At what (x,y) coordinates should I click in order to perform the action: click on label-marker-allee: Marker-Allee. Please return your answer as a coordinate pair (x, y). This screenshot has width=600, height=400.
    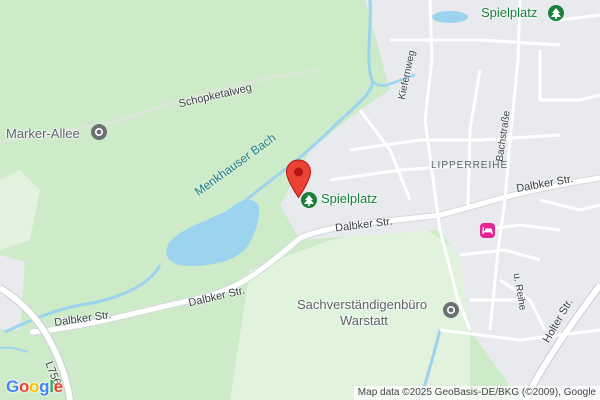
    Looking at the image, I should click on (43, 133).